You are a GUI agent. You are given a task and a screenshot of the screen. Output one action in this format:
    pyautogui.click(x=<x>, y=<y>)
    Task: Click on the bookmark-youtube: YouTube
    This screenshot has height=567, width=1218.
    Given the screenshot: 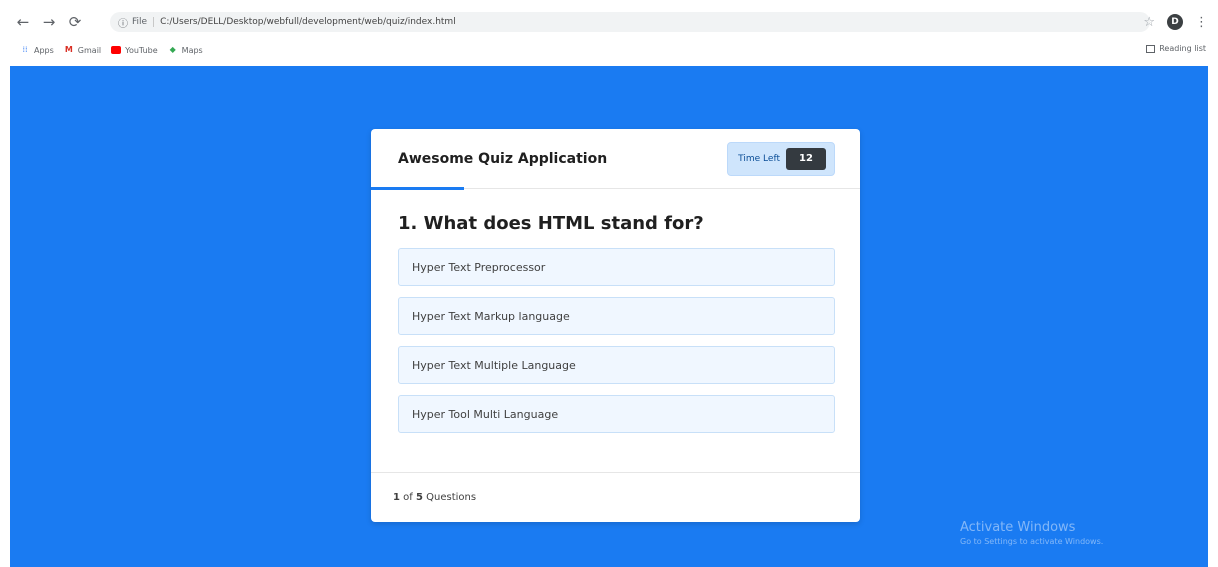 What is the action you would take?
    pyautogui.click(x=134, y=50)
    